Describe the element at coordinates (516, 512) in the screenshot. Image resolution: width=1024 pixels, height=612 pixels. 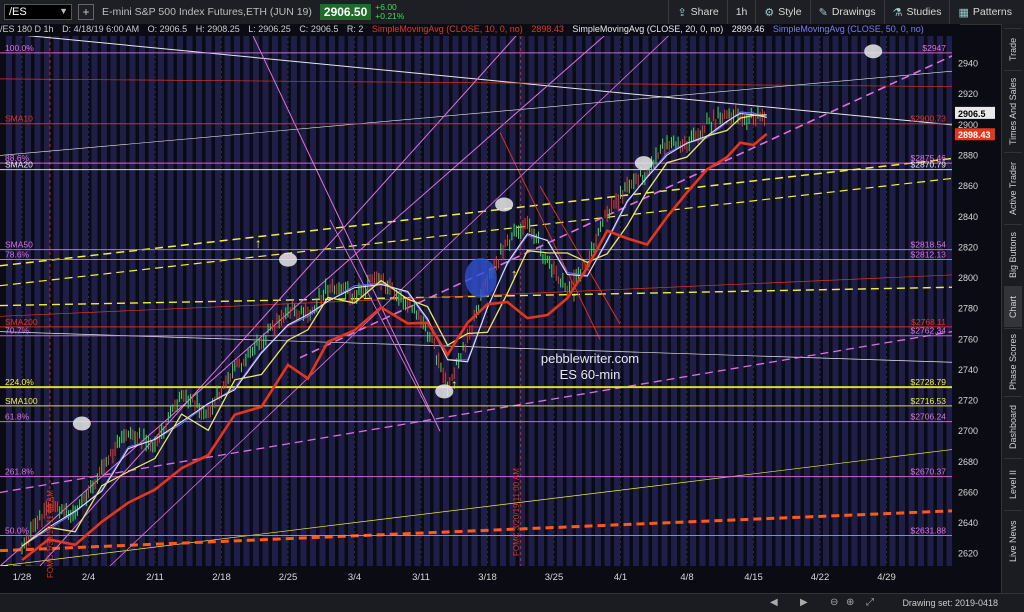
I see `fomc-label-march: FOMC 3/20/19 11:00 AM` at that location.